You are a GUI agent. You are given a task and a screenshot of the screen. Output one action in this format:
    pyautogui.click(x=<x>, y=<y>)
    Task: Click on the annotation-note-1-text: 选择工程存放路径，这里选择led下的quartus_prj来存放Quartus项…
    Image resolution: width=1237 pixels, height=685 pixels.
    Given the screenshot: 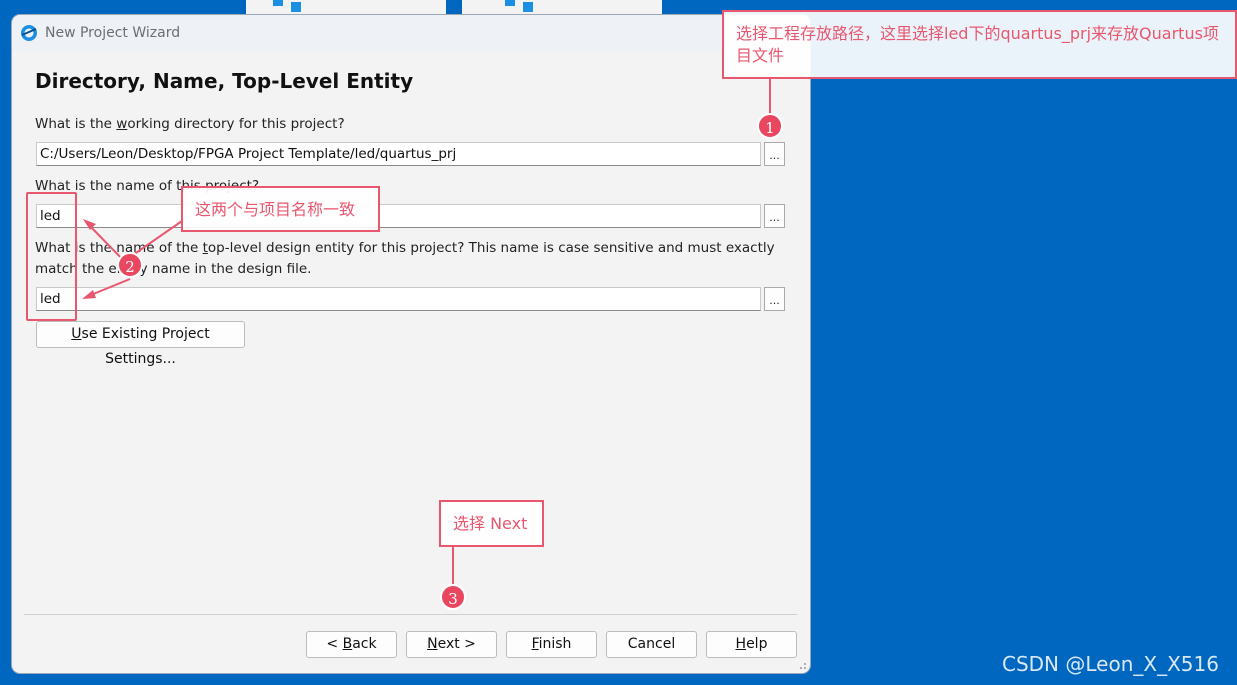 What is the action you would take?
    pyautogui.click(x=977, y=44)
    